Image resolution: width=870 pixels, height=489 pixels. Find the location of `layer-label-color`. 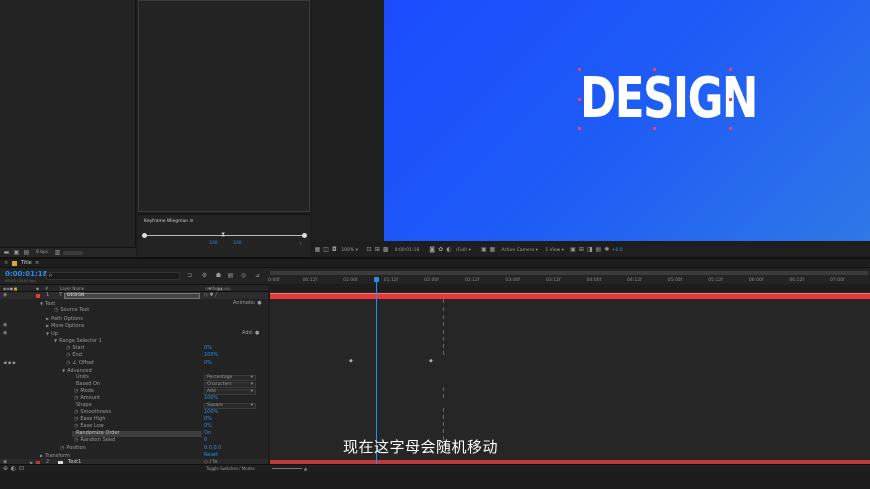

layer-label-color is located at coordinates (38, 295).